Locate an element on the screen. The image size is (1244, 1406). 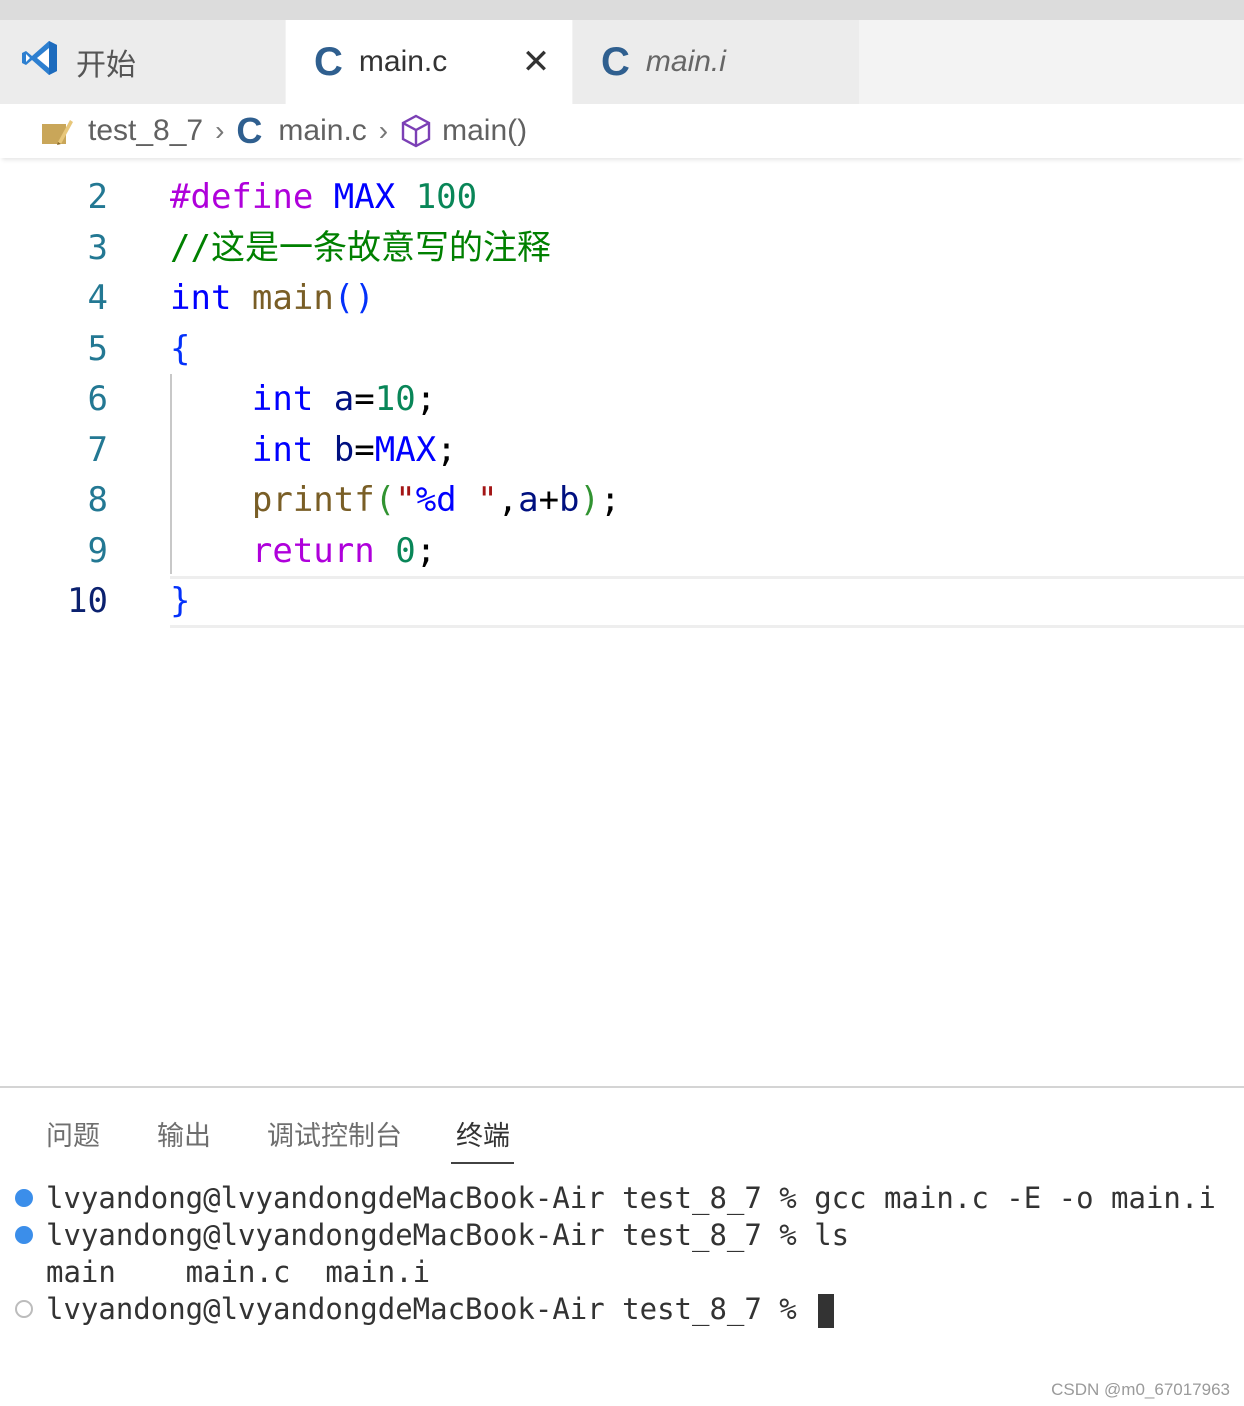
line-number: 3 is located at coordinates (97, 247).